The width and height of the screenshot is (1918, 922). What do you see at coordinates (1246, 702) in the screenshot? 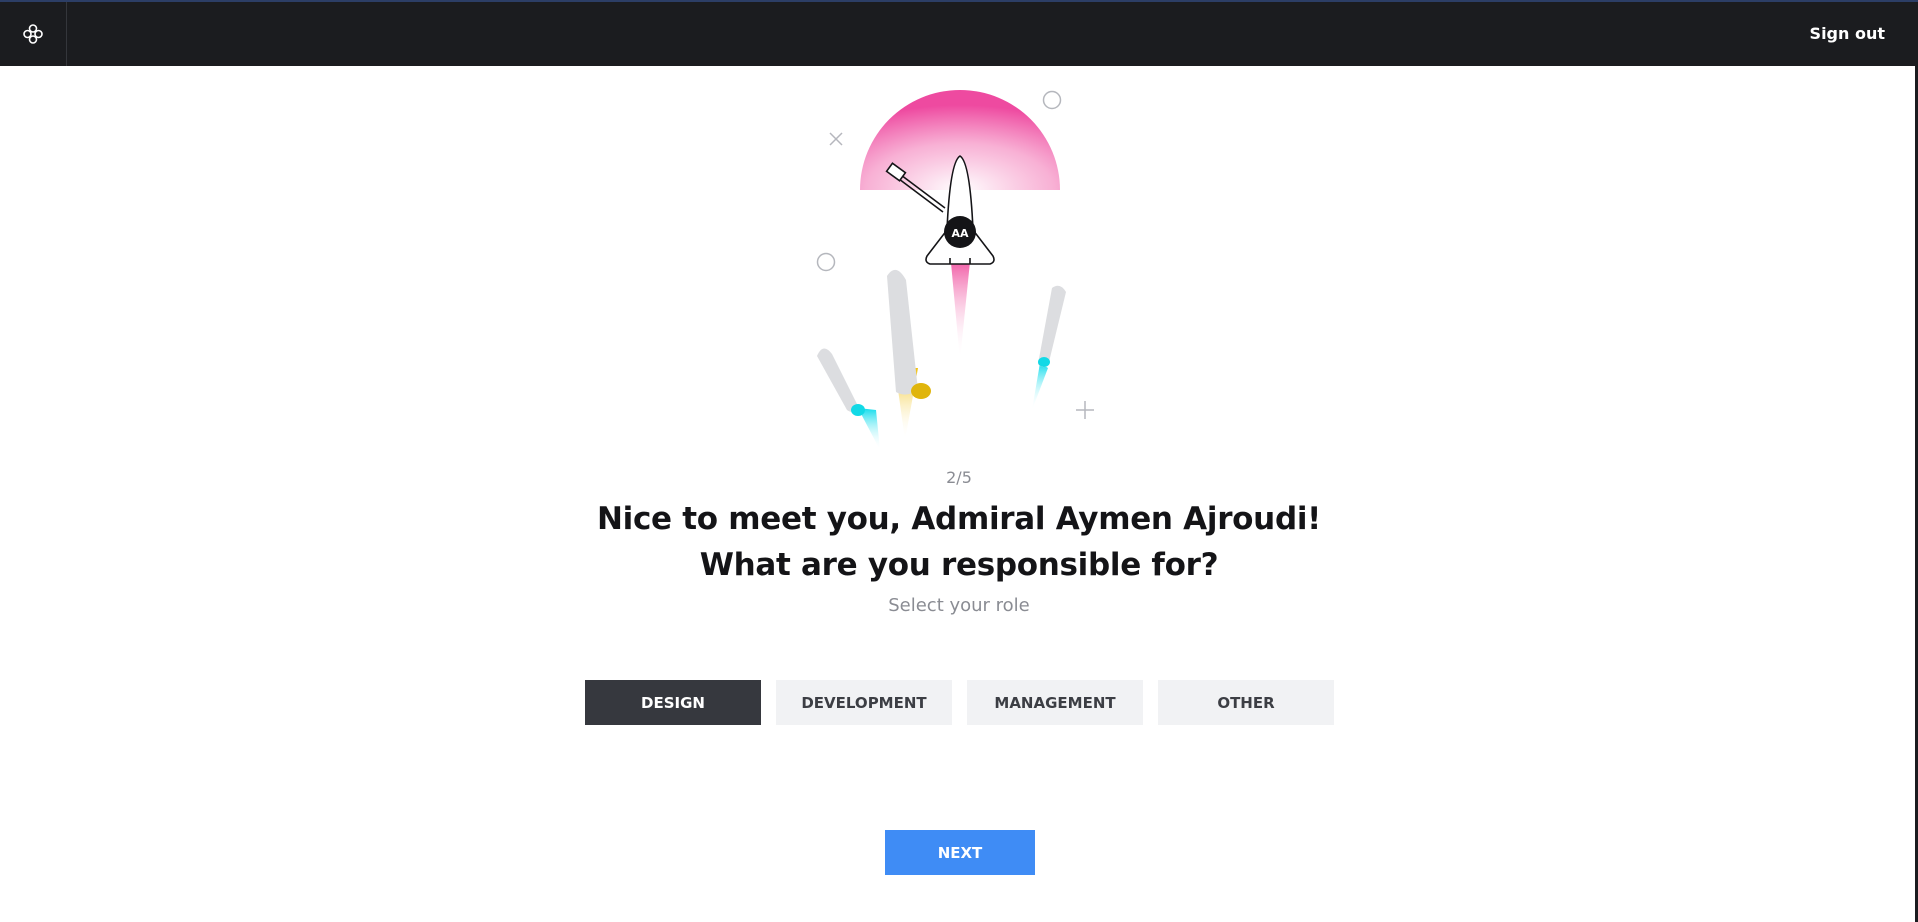
I see `role-option-other: OTHER` at bounding box center [1246, 702].